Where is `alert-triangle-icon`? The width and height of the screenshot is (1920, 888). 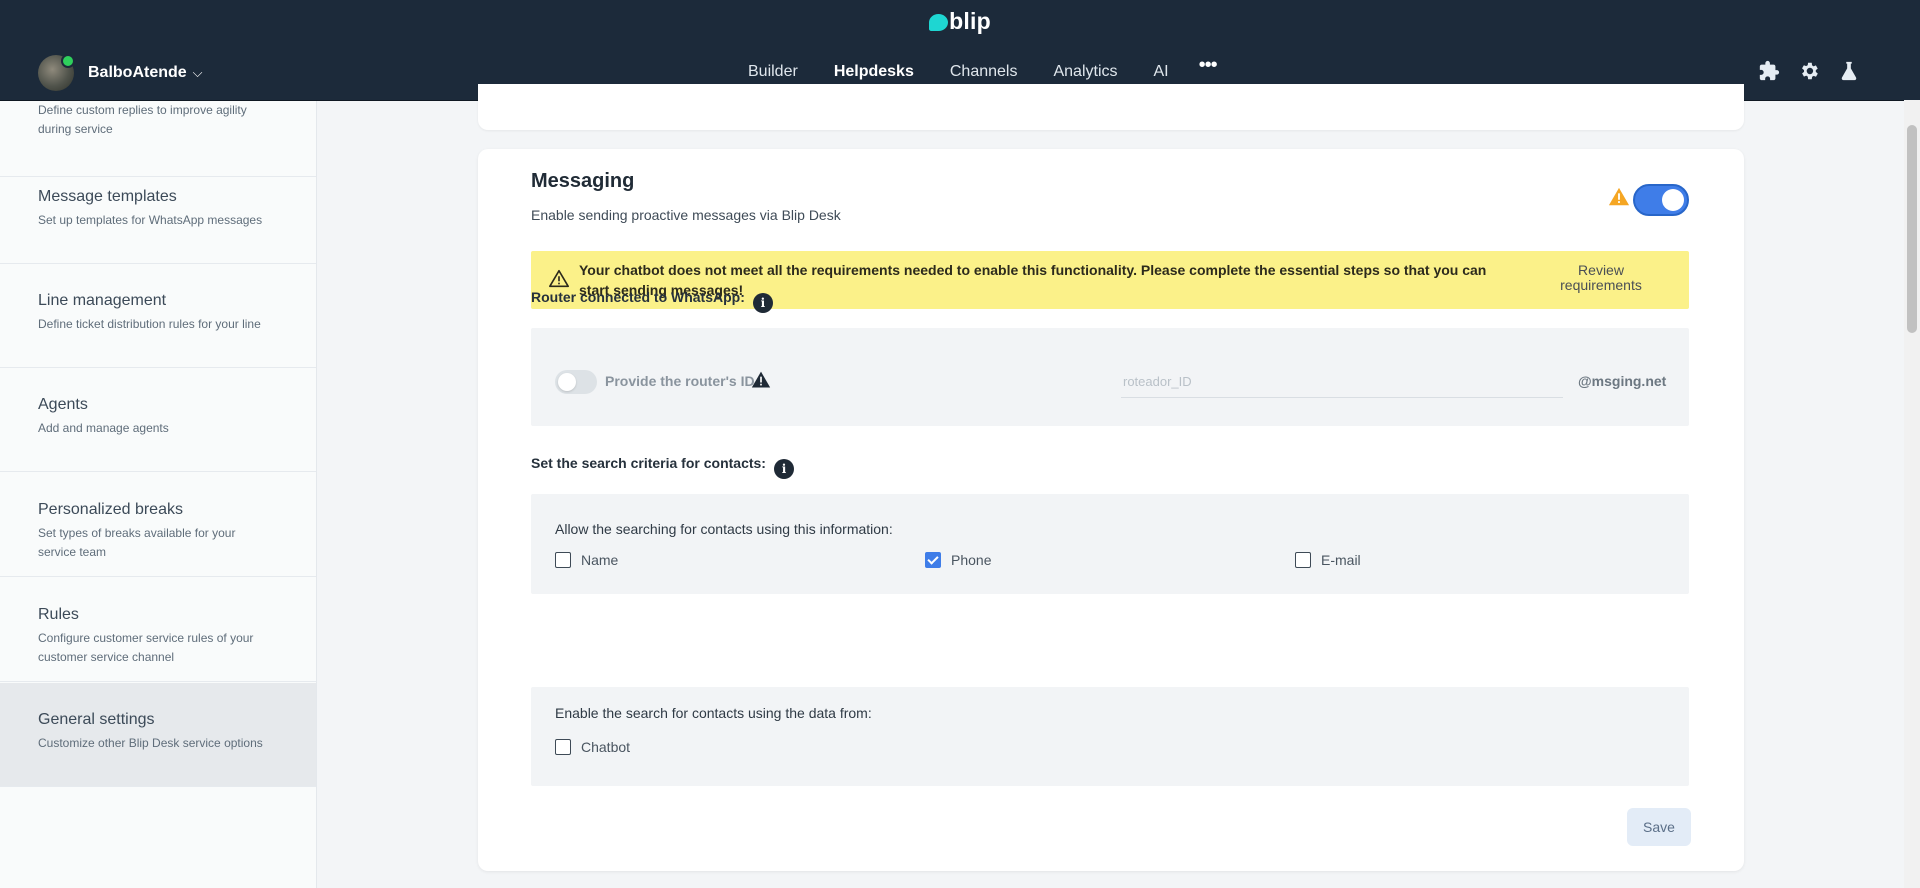
alert-triangle-icon is located at coordinates (559, 278).